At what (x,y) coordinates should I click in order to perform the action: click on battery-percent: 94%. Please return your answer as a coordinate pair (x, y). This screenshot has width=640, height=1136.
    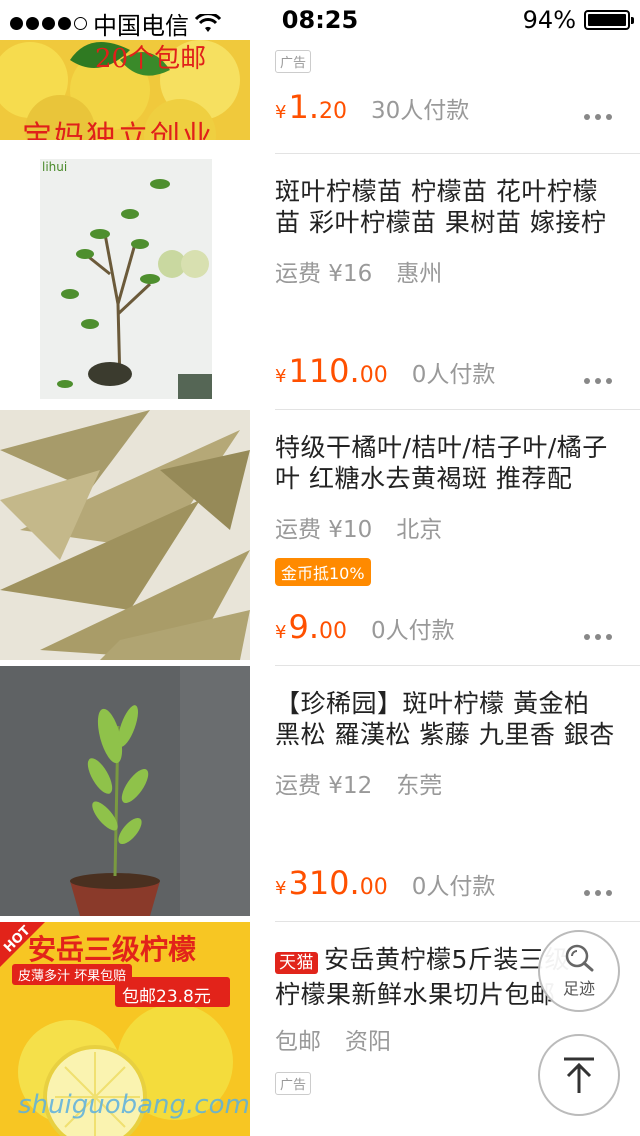
    Looking at the image, I should click on (549, 20).